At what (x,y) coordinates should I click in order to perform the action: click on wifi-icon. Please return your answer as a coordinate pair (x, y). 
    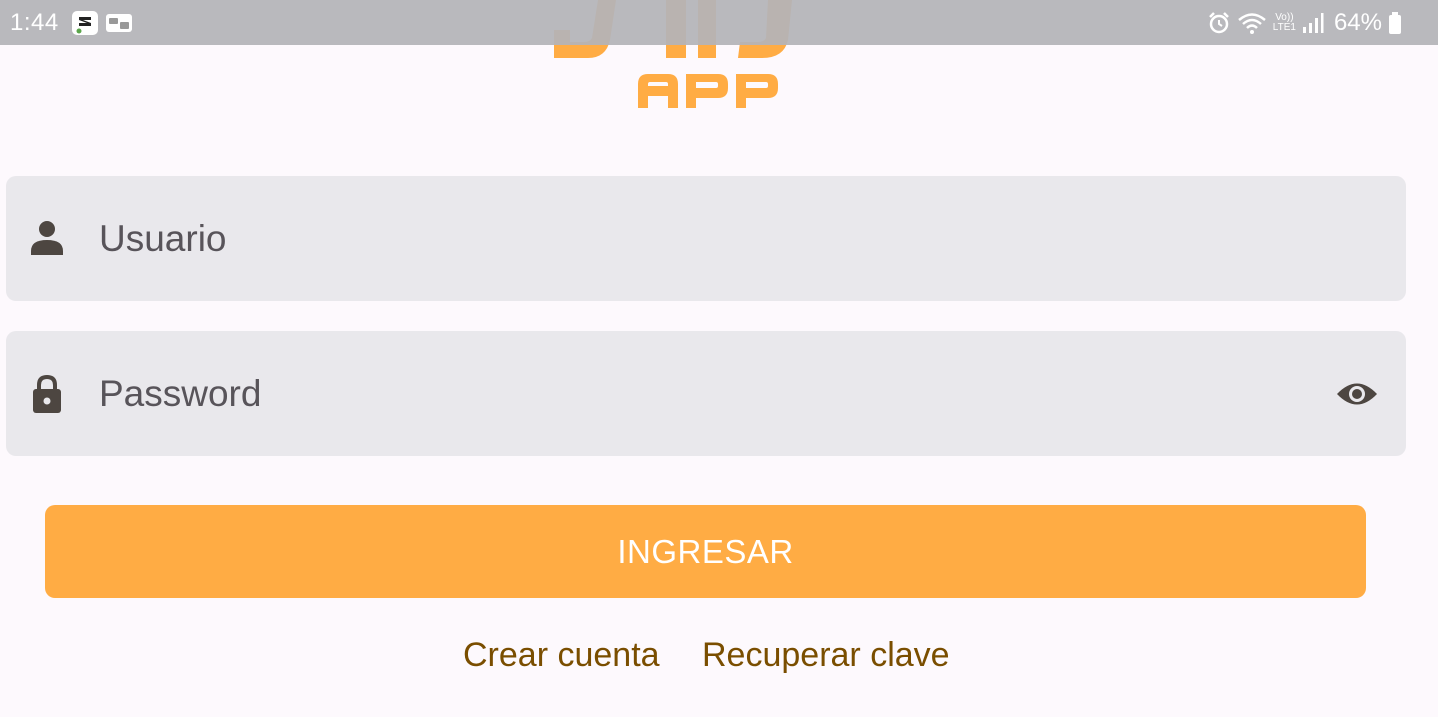
    Looking at the image, I should click on (1252, 23).